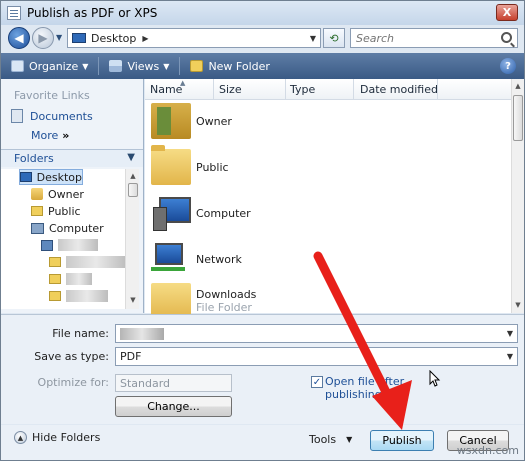 The height and width of the screenshot is (461, 525). What do you see at coordinates (219, 259) in the screenshot?
I see `file-item-label: Network` at bounding box center [219, 259].